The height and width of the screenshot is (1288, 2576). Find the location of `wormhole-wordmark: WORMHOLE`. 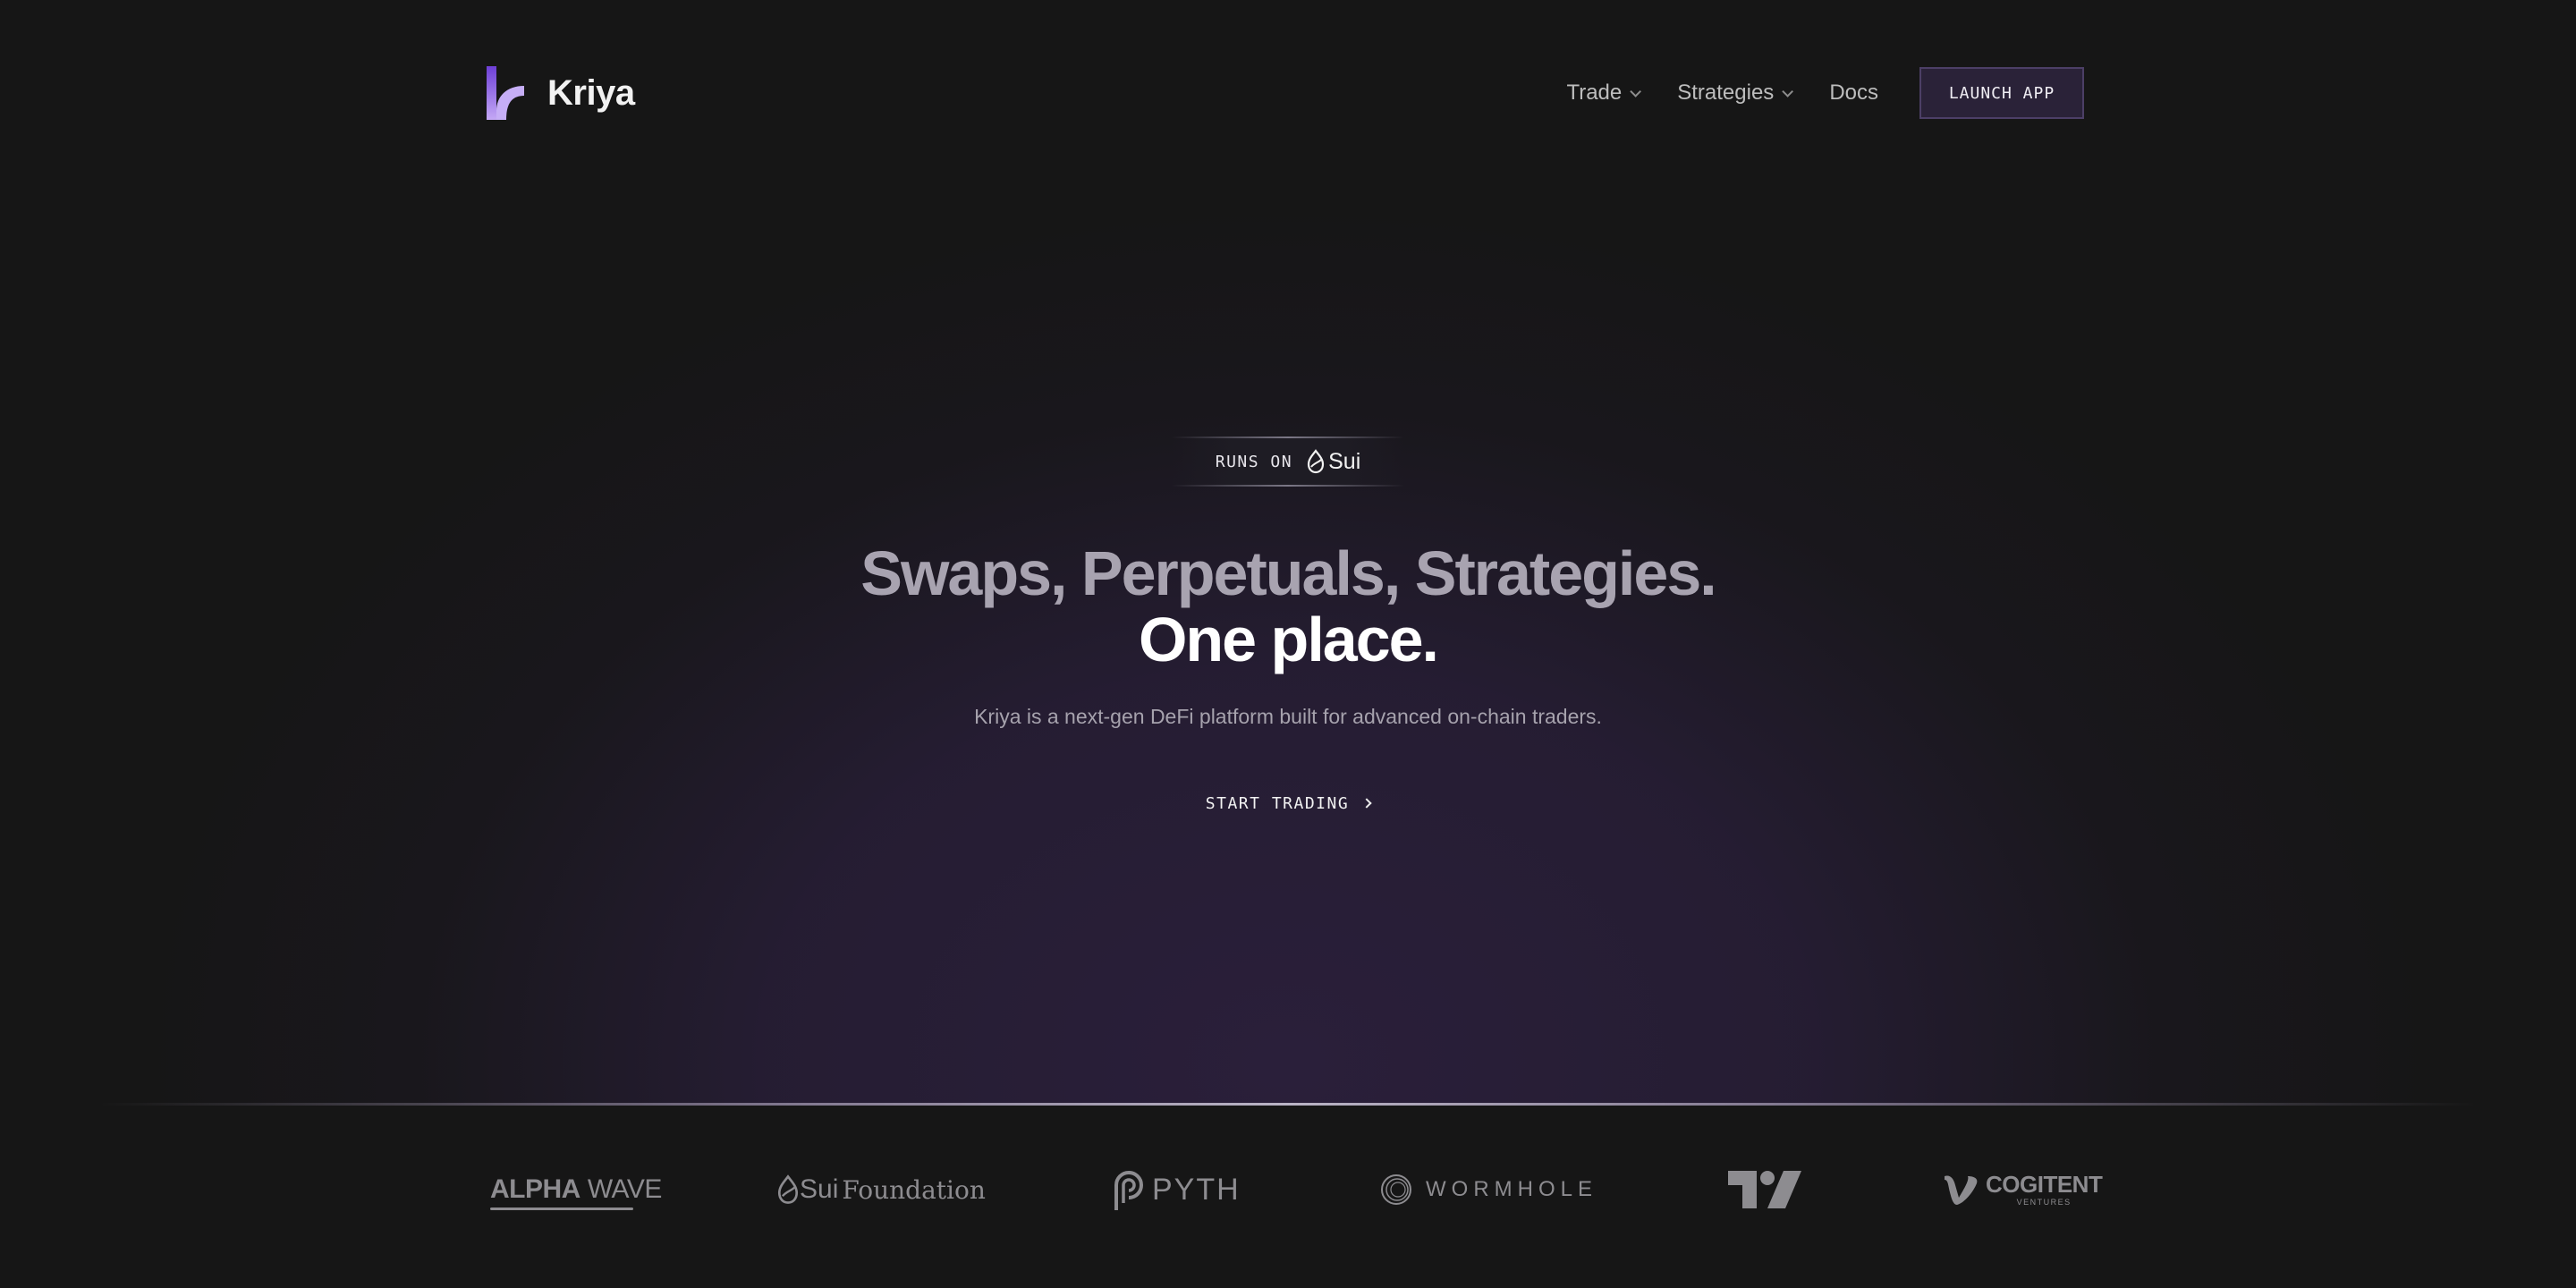

wormhole-wordmark: WORMHOLE is located at coordinates (1511, 1189).